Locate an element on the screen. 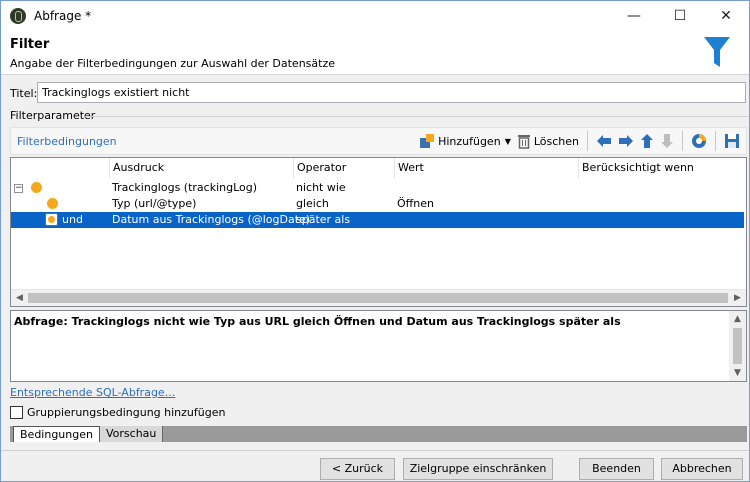  row-expression: Datum aus Trackinglogs (@logDate) is located at coordinates (211, 219).